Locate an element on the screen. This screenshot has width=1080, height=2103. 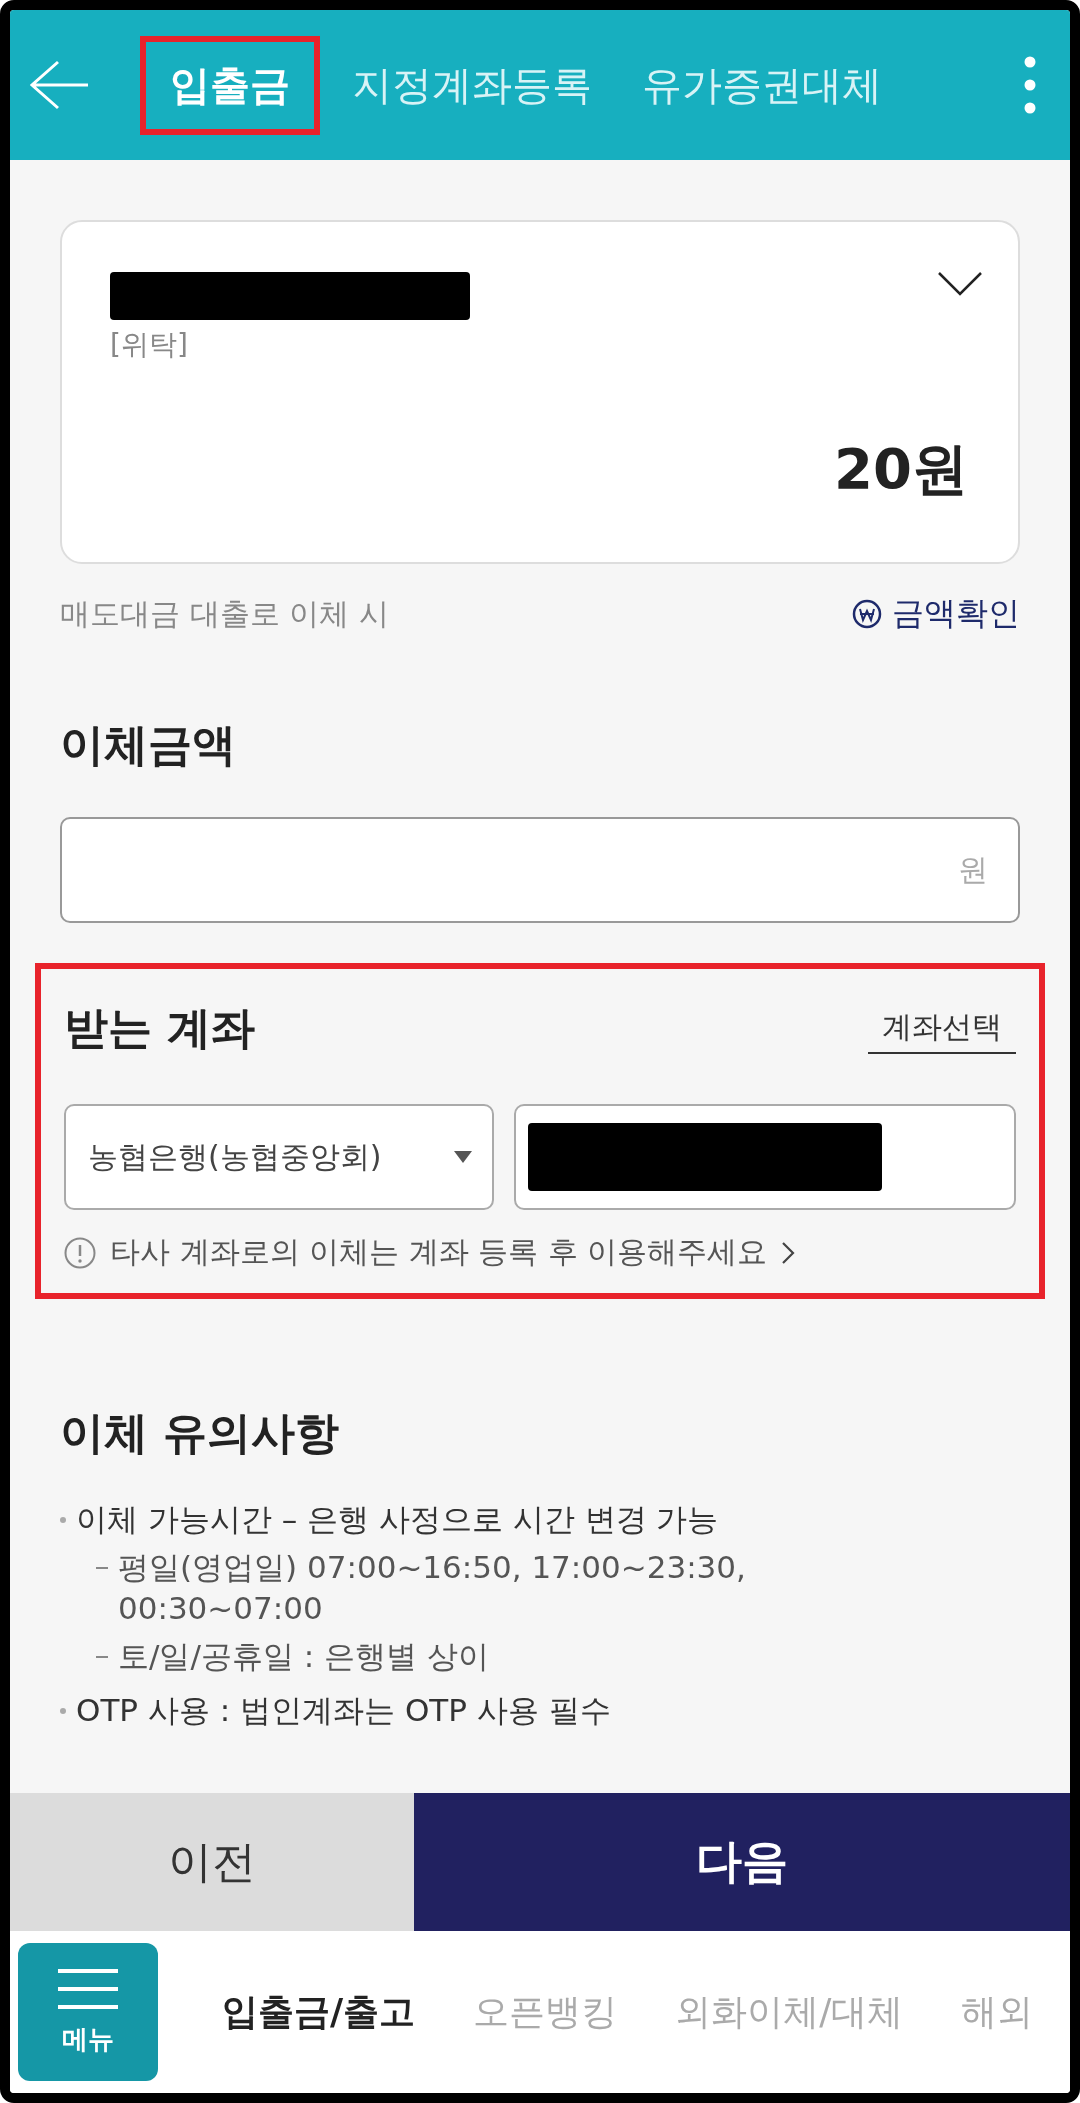
menu-button: 메뉴 is located at coordinates (88, 2012).